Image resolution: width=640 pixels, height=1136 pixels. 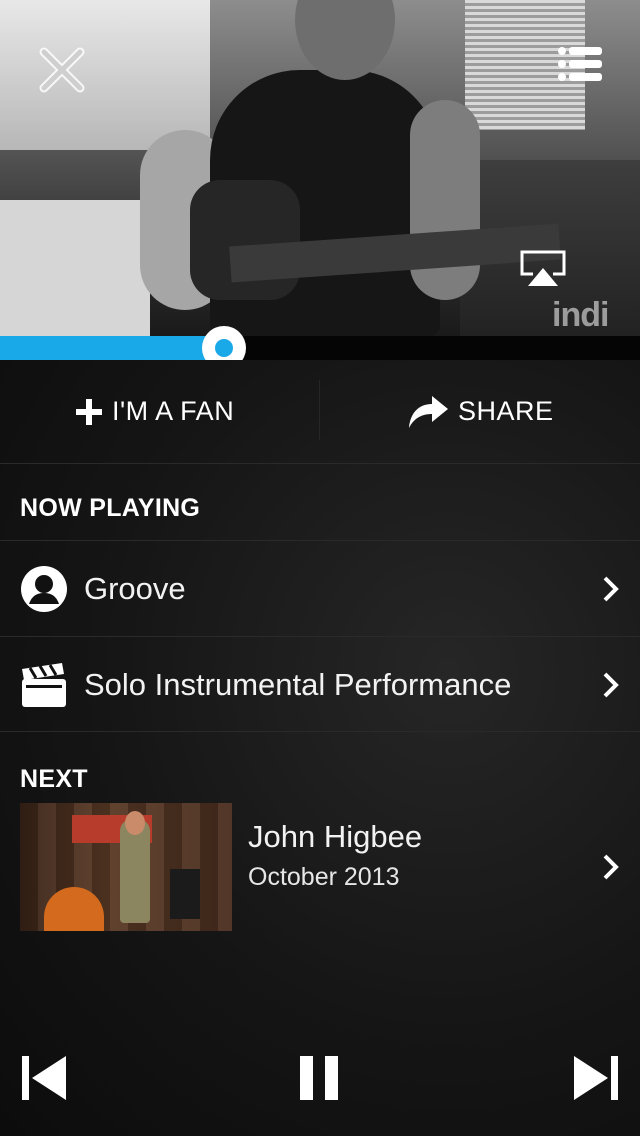 I want to click on pause-icon, so click(x=320, y=1078).